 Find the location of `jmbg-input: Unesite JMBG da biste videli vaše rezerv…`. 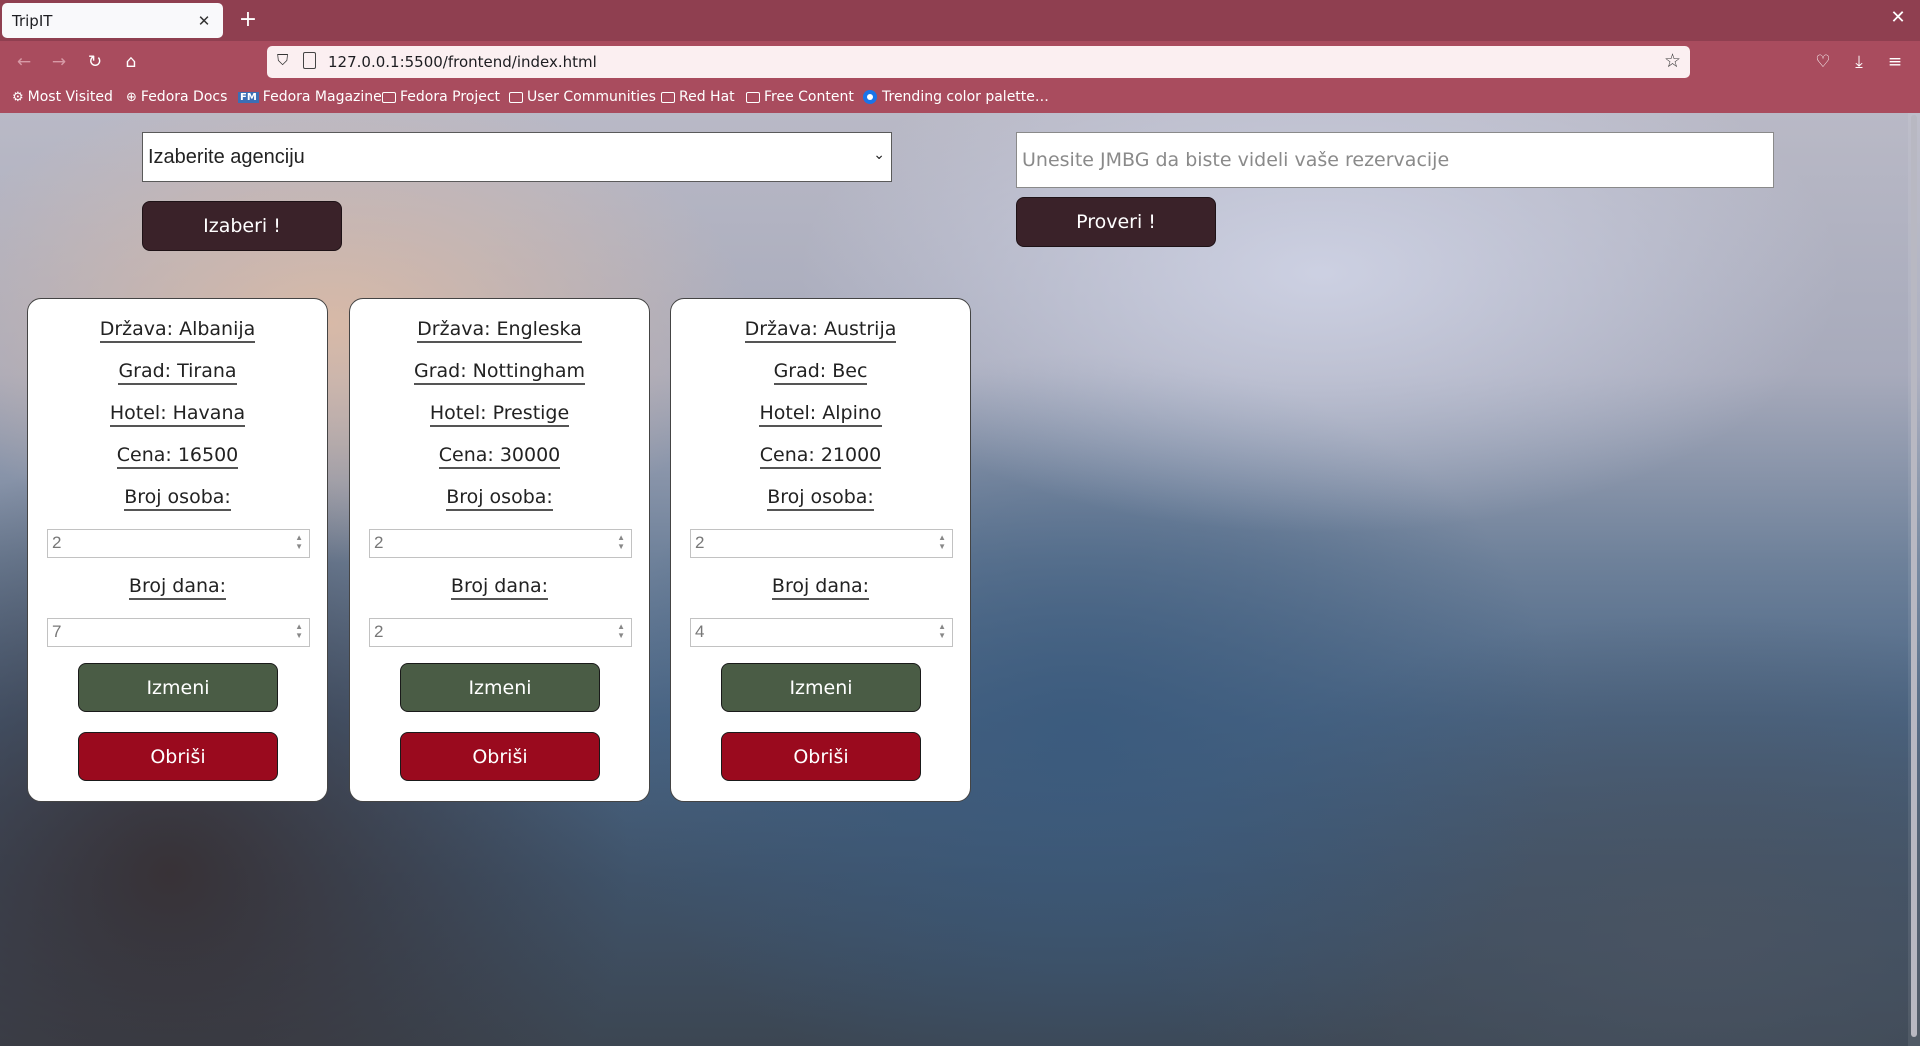

jmbg-input: Unesite JMBG da biste videli vaše rezerv… is located at coordinates (1395, 160).